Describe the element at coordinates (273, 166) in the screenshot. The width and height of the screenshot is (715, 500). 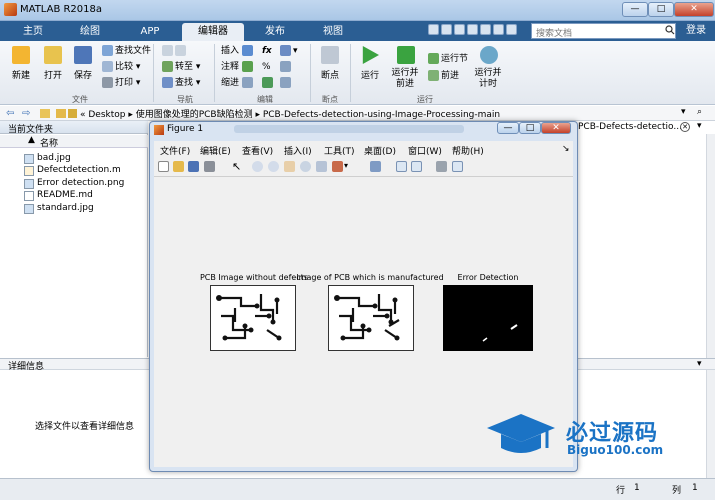
I see `zoom-out-icon` at that location.